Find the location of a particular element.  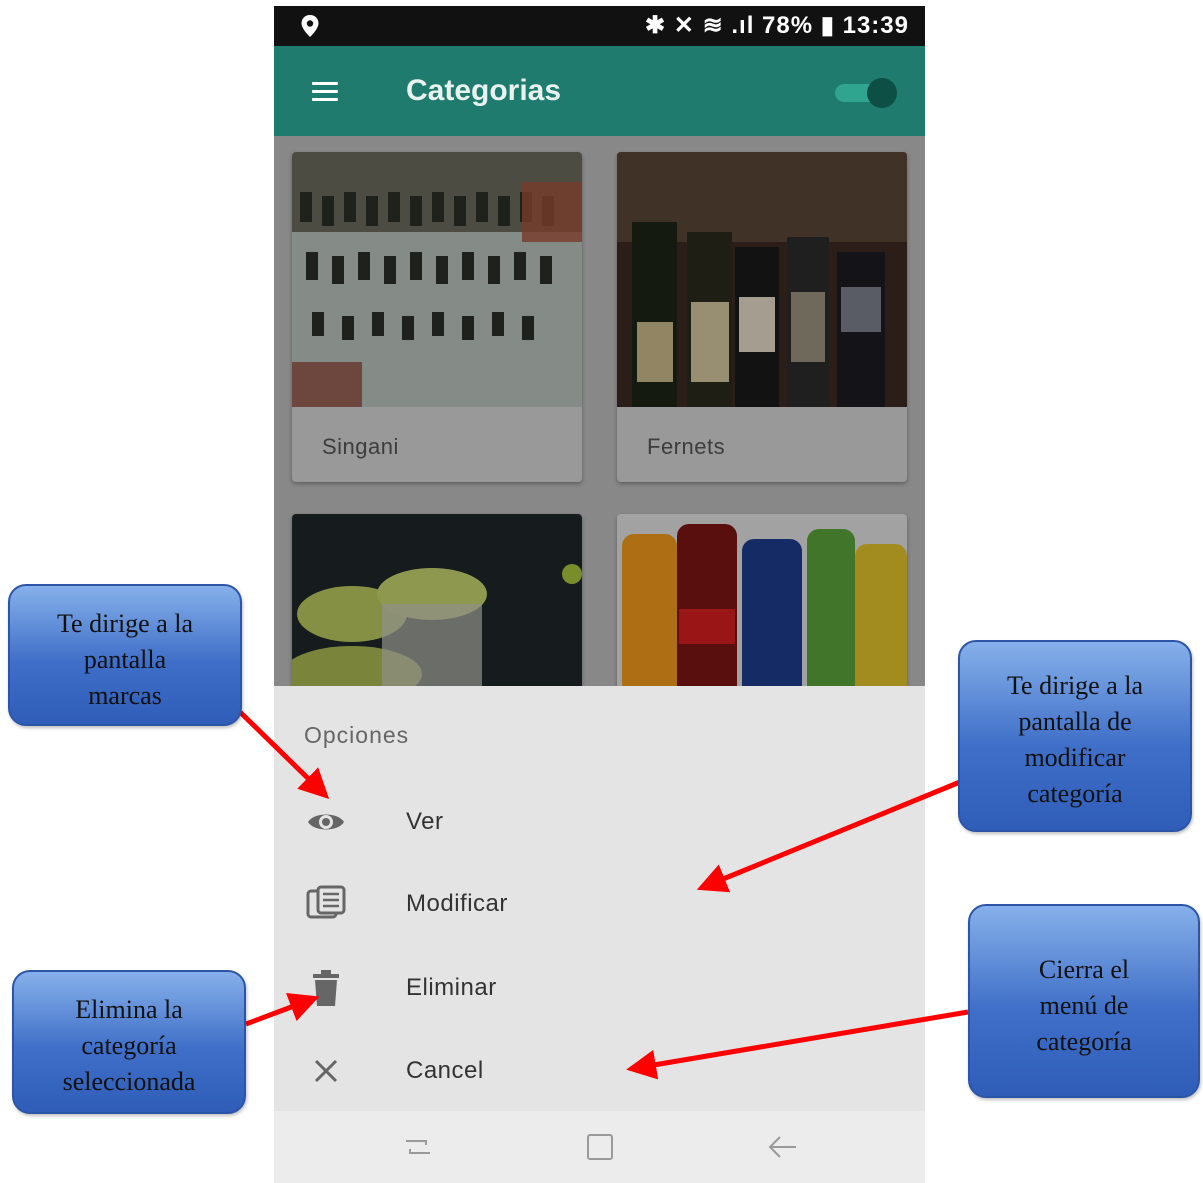

app-bar: Categorias is located at coordinates (599, 91).